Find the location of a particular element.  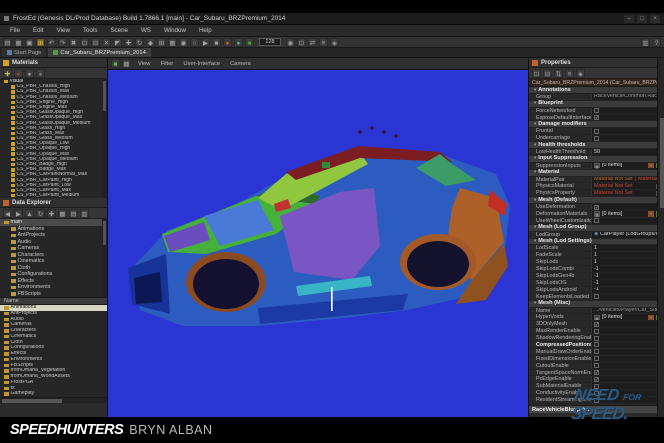

value-text: 50 is located at coordinates (597, 152).